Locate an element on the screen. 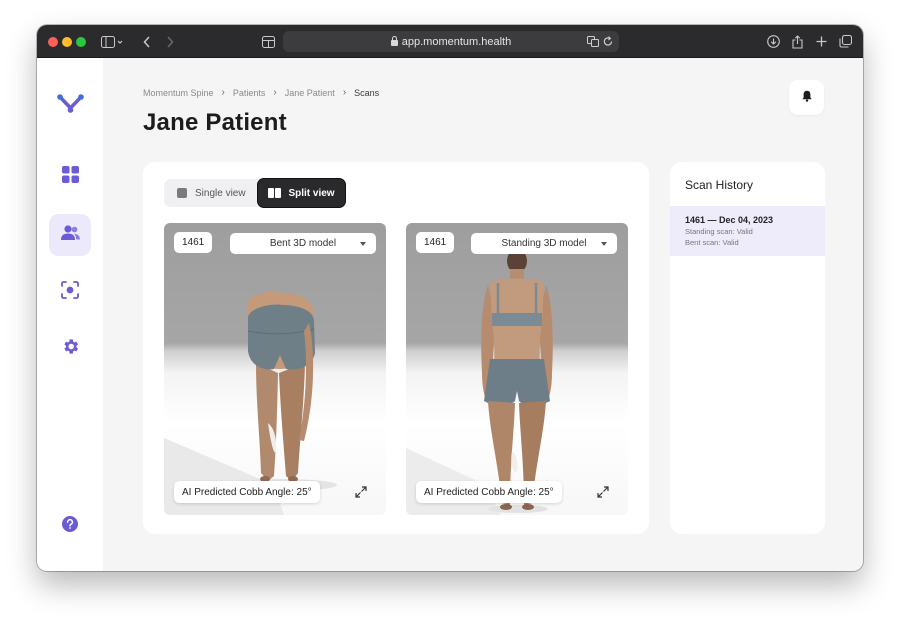  gear-icon is located at coordinates (70, 349).